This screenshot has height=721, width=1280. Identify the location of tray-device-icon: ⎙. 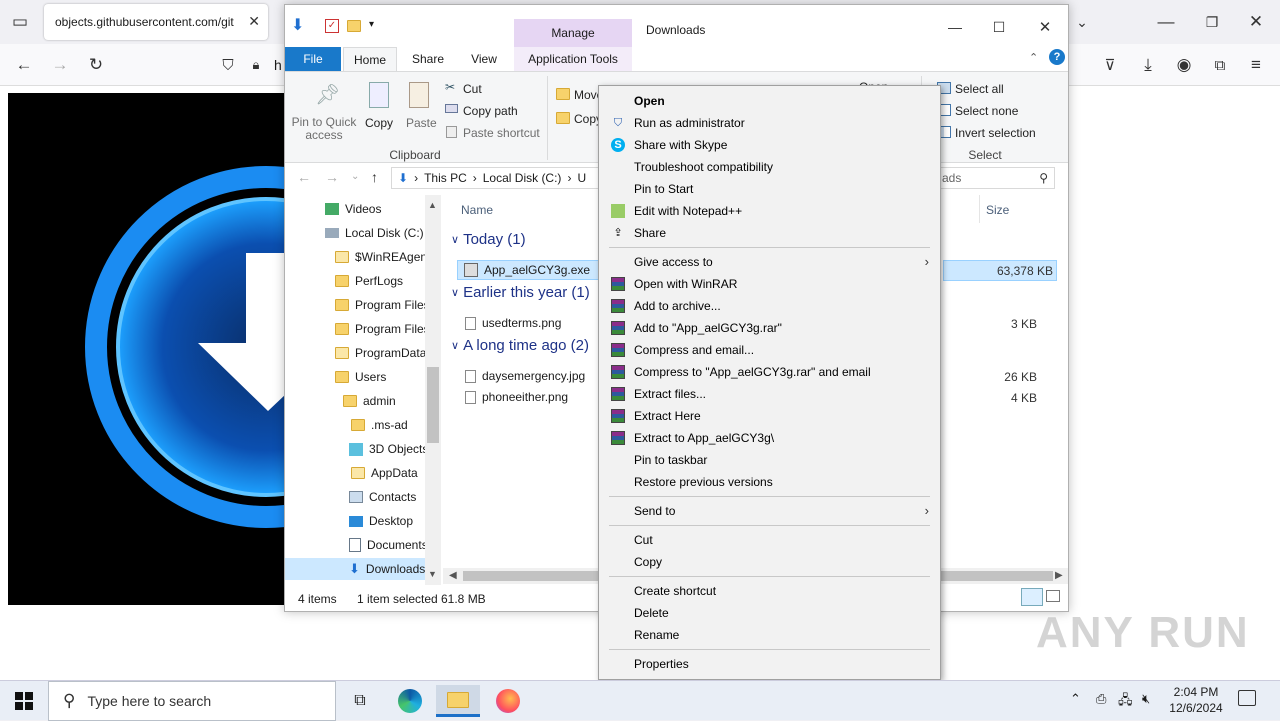
(1101, 699).